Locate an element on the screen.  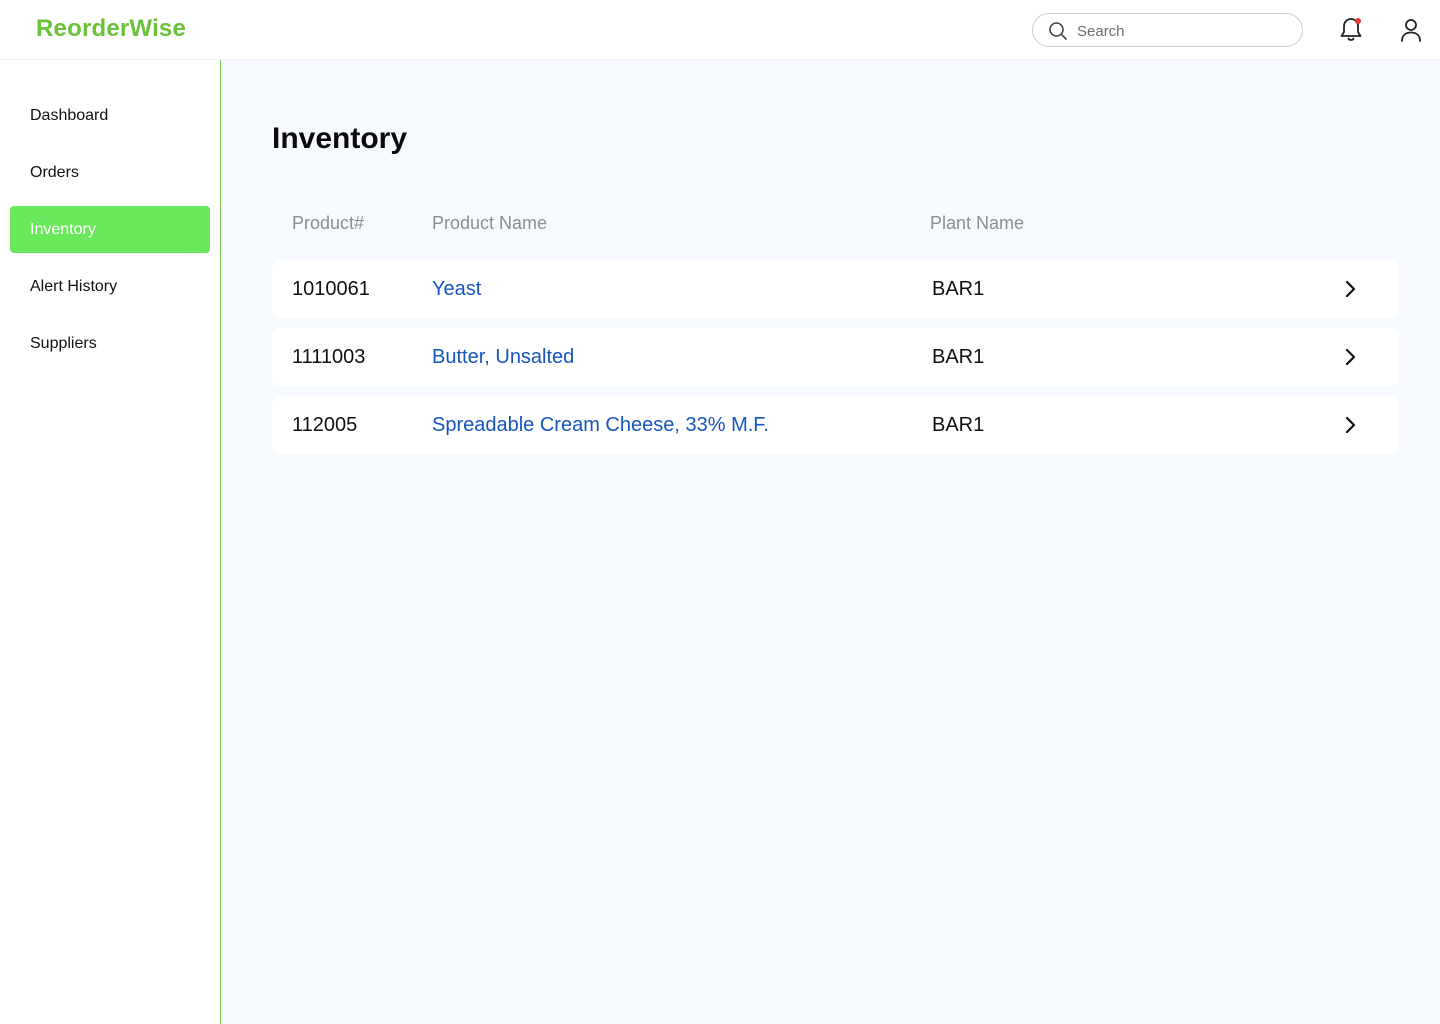
product-name-link: Butter, Unsalted is located at coordinates (503, 357).